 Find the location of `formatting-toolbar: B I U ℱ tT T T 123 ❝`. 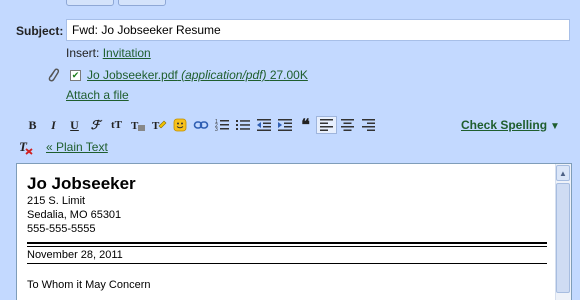

formatting-toolbar: B I U ℱ tT T T 123 ❝ is located at coordinates (200, 125).